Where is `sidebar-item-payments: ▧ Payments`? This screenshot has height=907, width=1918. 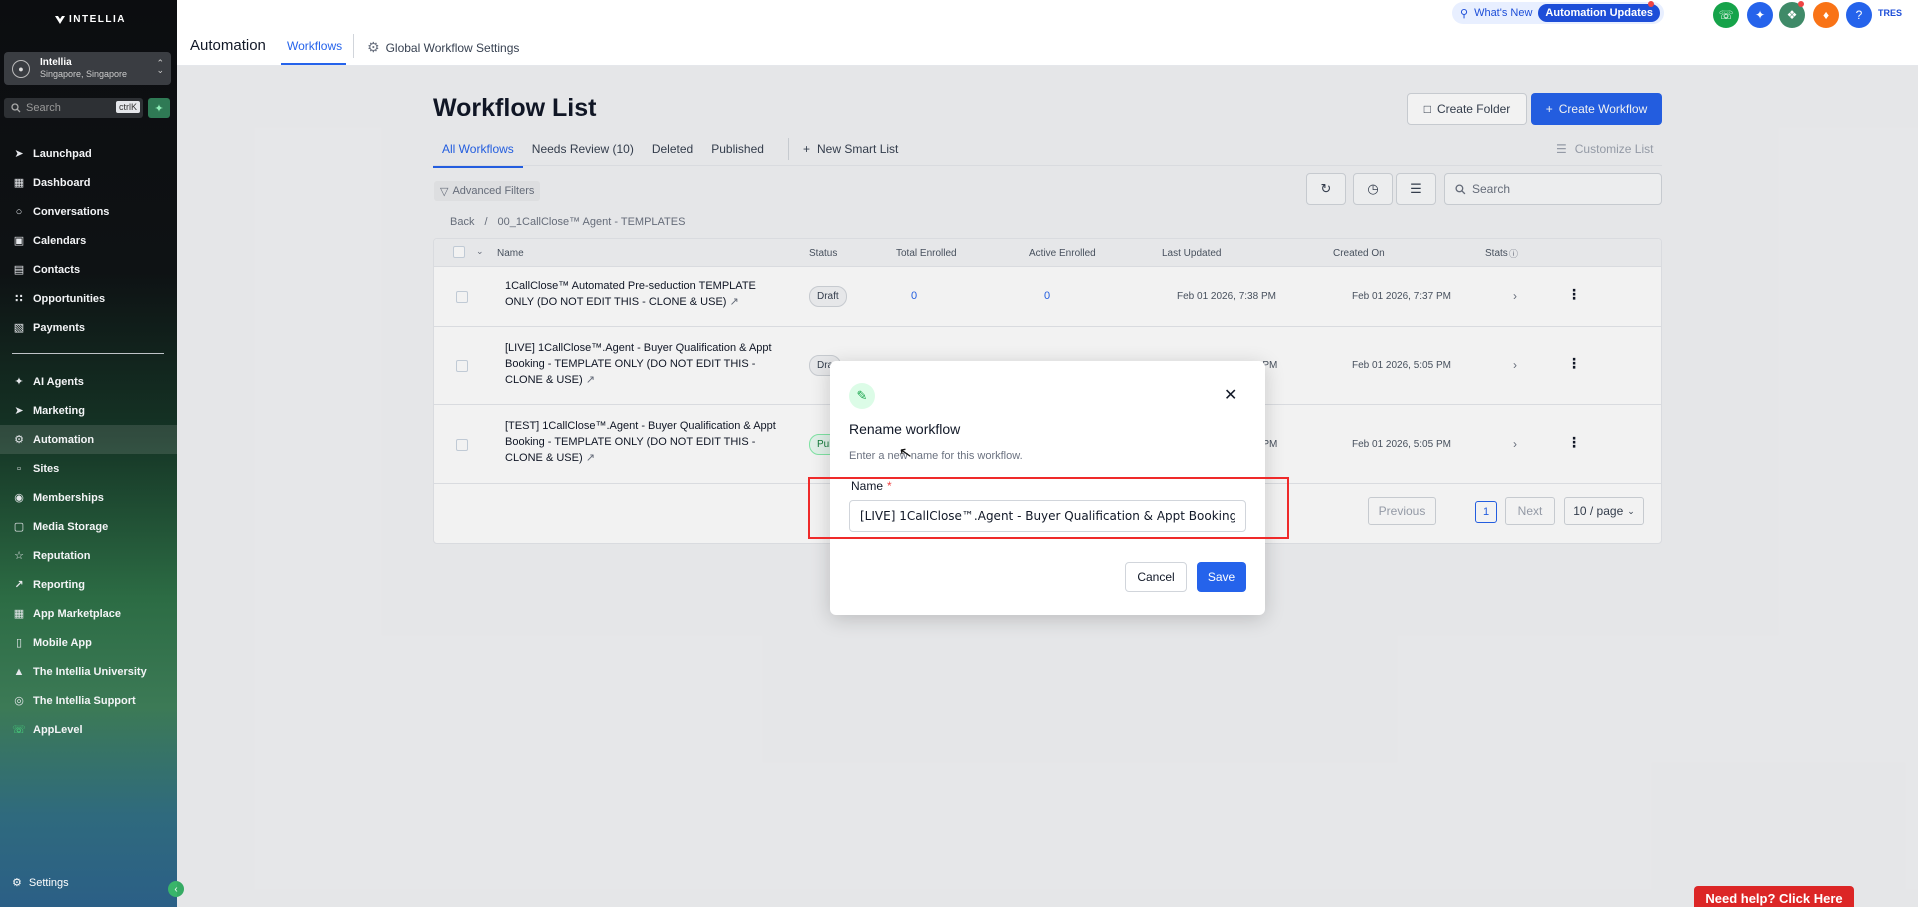
sidebar-item-payments: ▧ Payments is located at coordinates (88, 327).